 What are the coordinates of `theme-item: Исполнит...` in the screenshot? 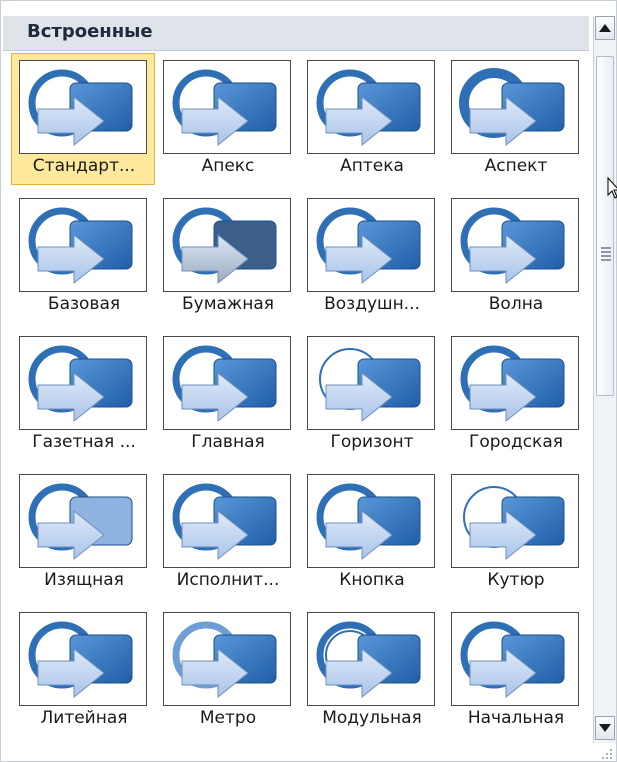 It's located at (227, 533).